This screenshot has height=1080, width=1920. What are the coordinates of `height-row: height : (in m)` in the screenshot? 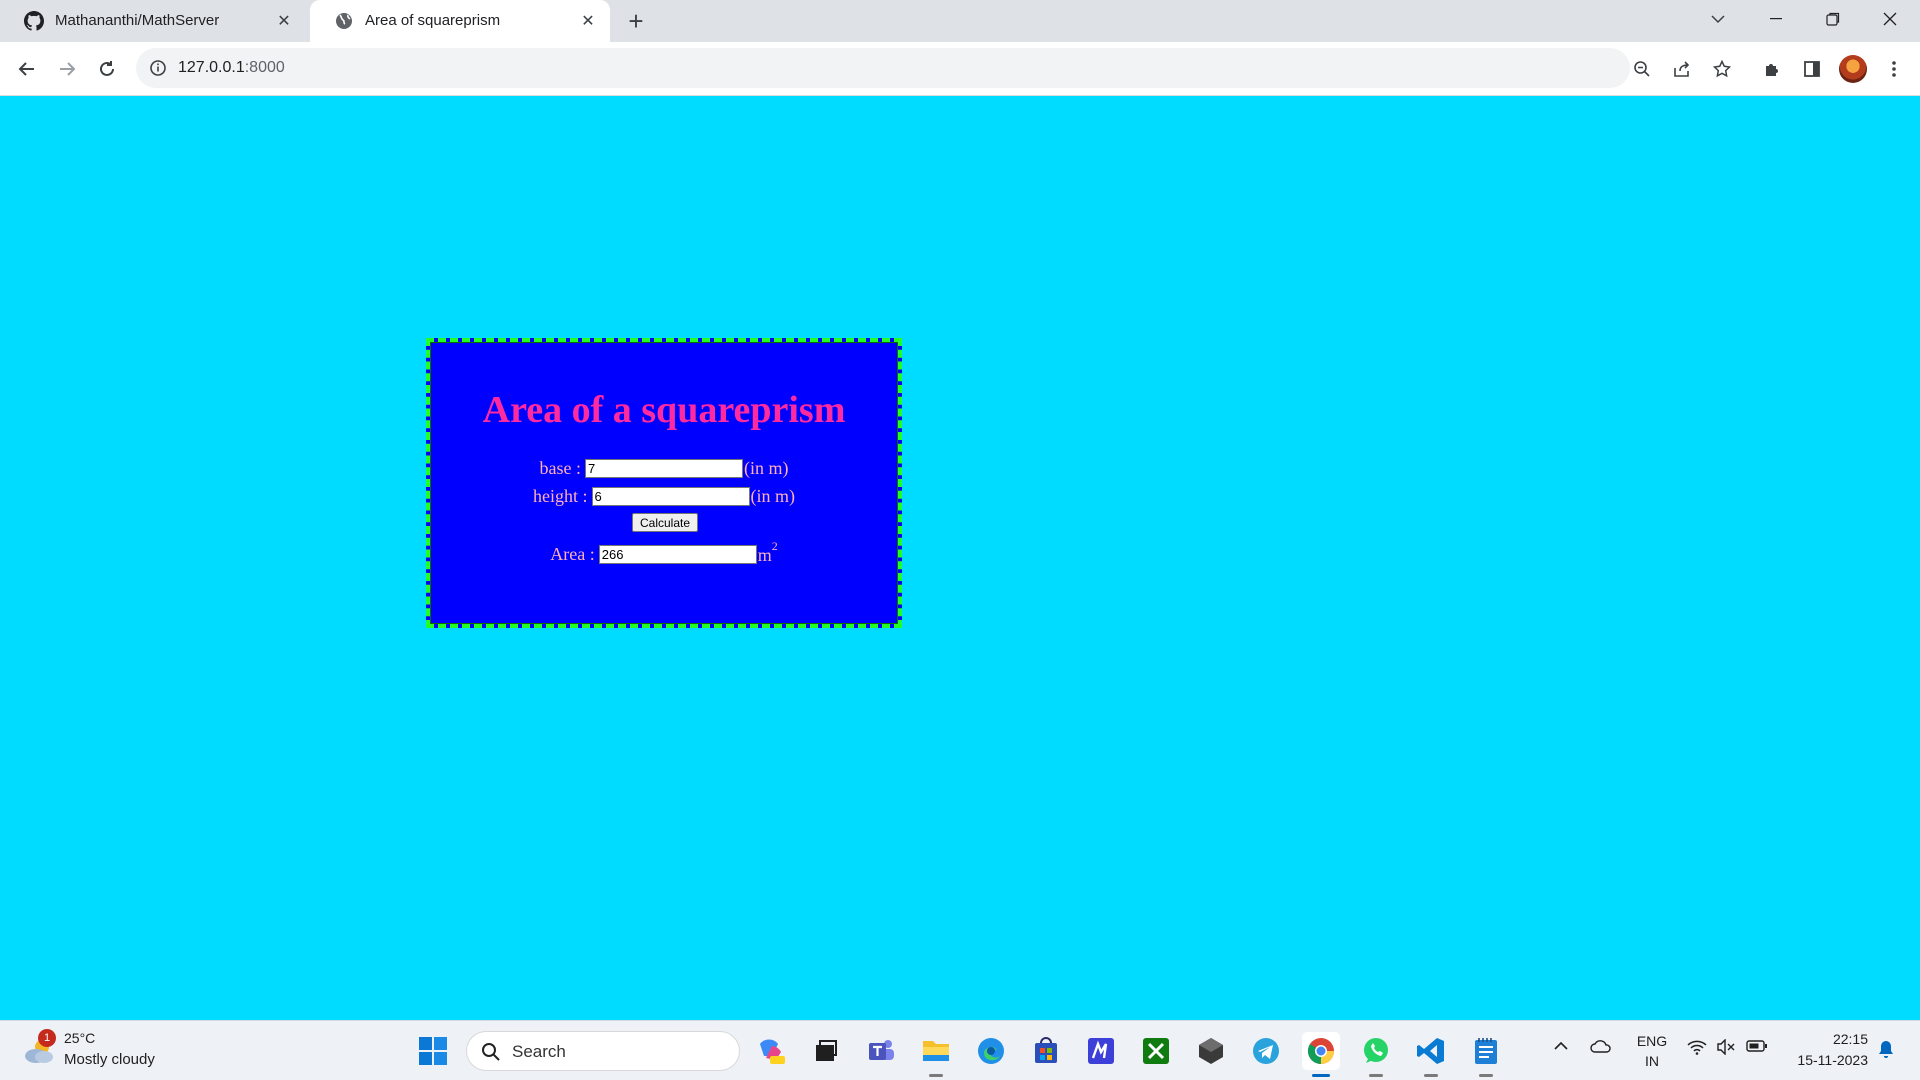 It's located at (664, 496).